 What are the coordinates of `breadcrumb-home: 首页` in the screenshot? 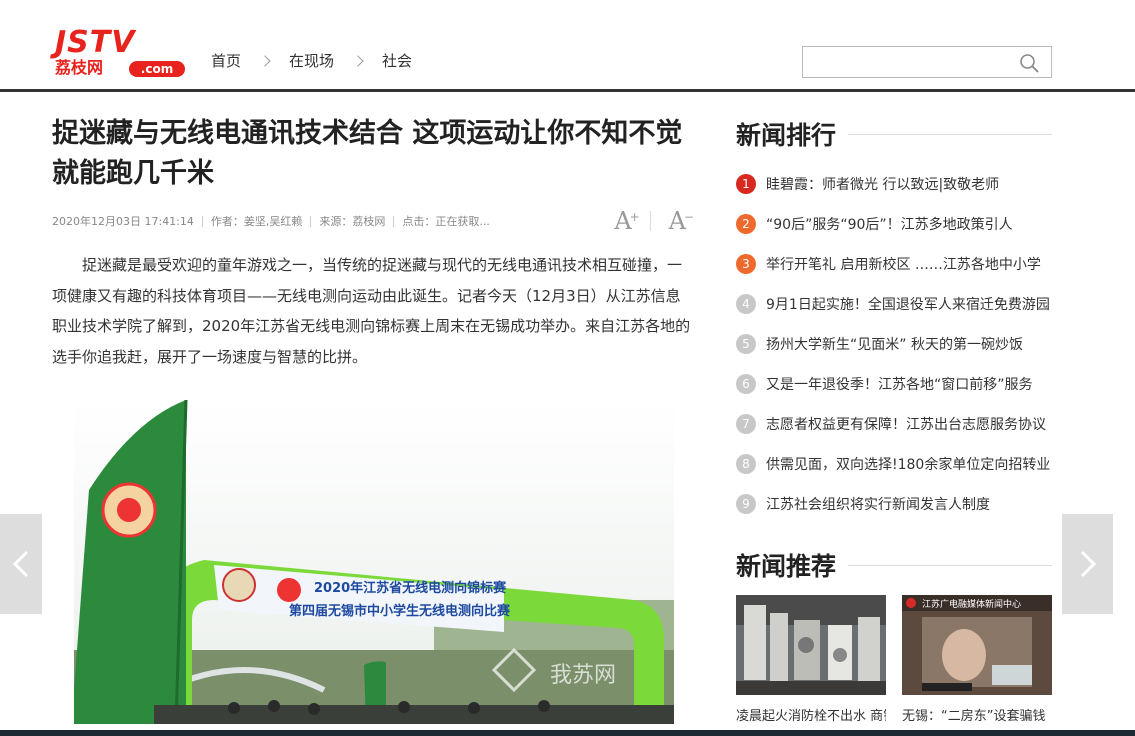 It's located at (226, 61).